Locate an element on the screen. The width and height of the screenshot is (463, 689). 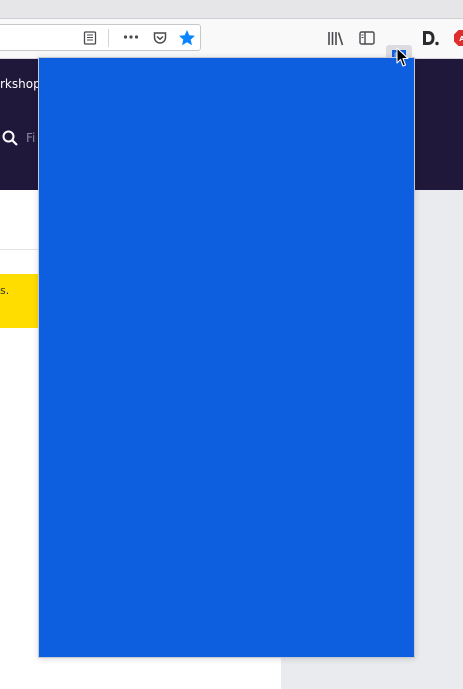
notice-banner is located at coordinates (20, 301).